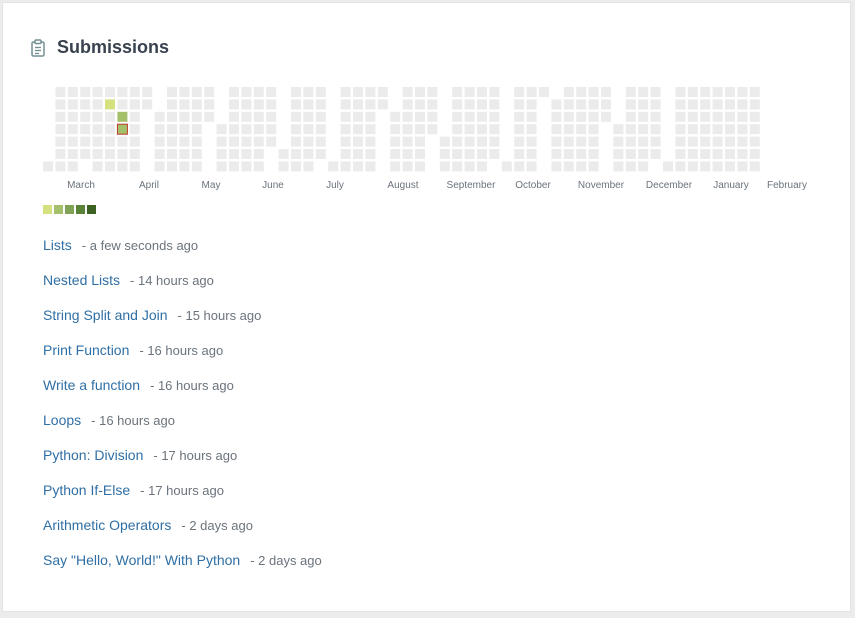 The height and width of the screenshot is (618, 855). Describe the element at coordinates (105, 315) in the screenshot. I see `submission-link: String Split and Join` at that location.